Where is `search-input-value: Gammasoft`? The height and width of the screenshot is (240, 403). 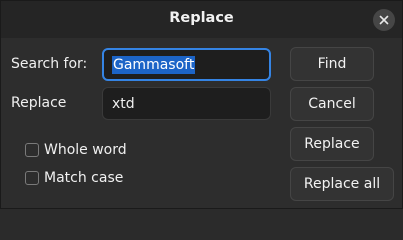 search-input-value: Gammasoft is located at coordinates (154, 64).